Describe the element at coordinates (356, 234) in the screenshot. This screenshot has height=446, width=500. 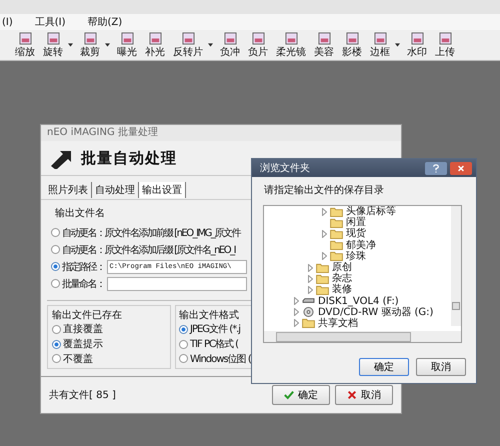
I see `tree-item: 现货` at that location.